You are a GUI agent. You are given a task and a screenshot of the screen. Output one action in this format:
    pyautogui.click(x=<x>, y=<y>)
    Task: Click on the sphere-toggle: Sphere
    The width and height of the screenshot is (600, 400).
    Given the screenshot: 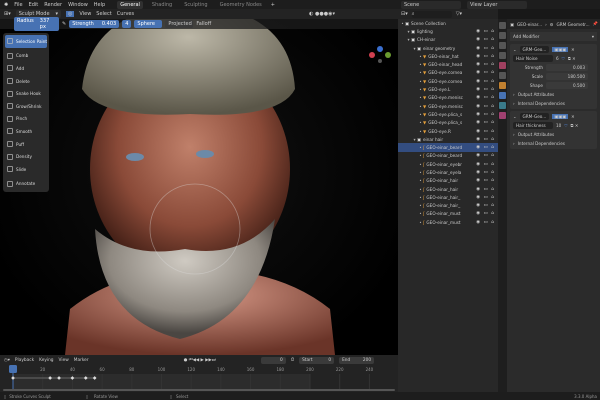 What is the action you would take?
    pyautogui.click(x=148, y=24)
    